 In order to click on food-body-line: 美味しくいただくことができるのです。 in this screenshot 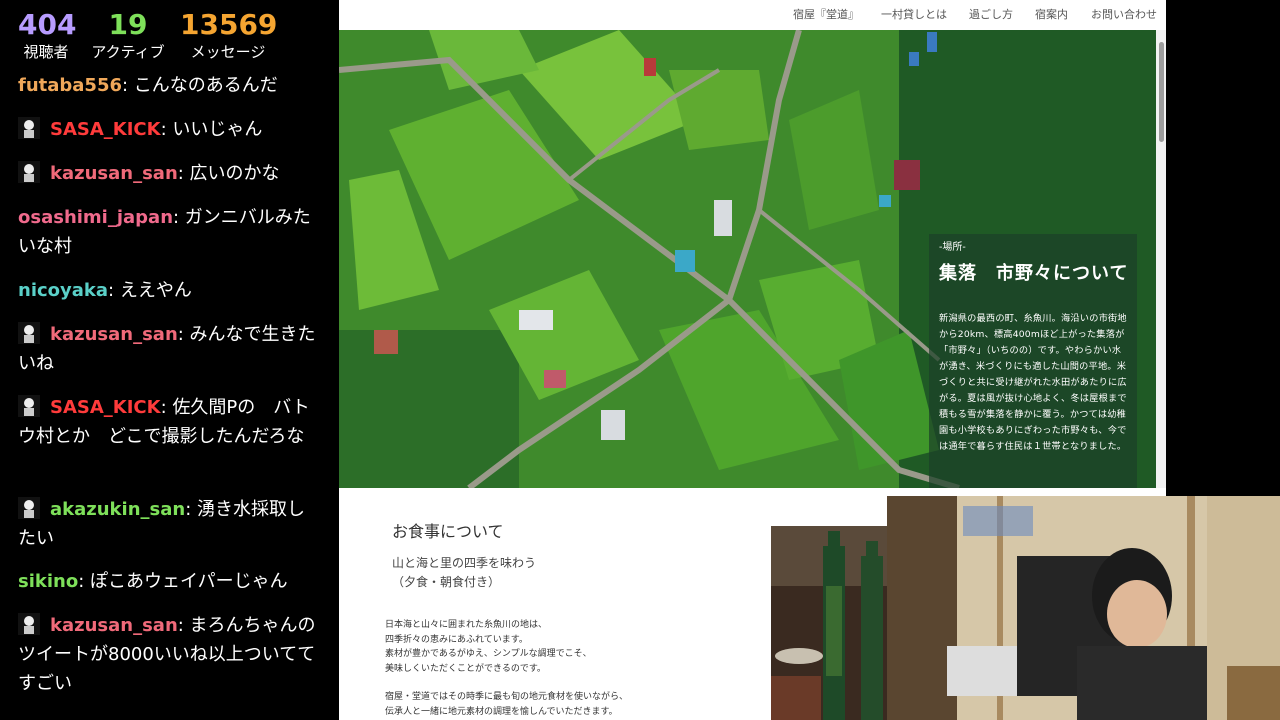, I will do `click(465, 668)`.